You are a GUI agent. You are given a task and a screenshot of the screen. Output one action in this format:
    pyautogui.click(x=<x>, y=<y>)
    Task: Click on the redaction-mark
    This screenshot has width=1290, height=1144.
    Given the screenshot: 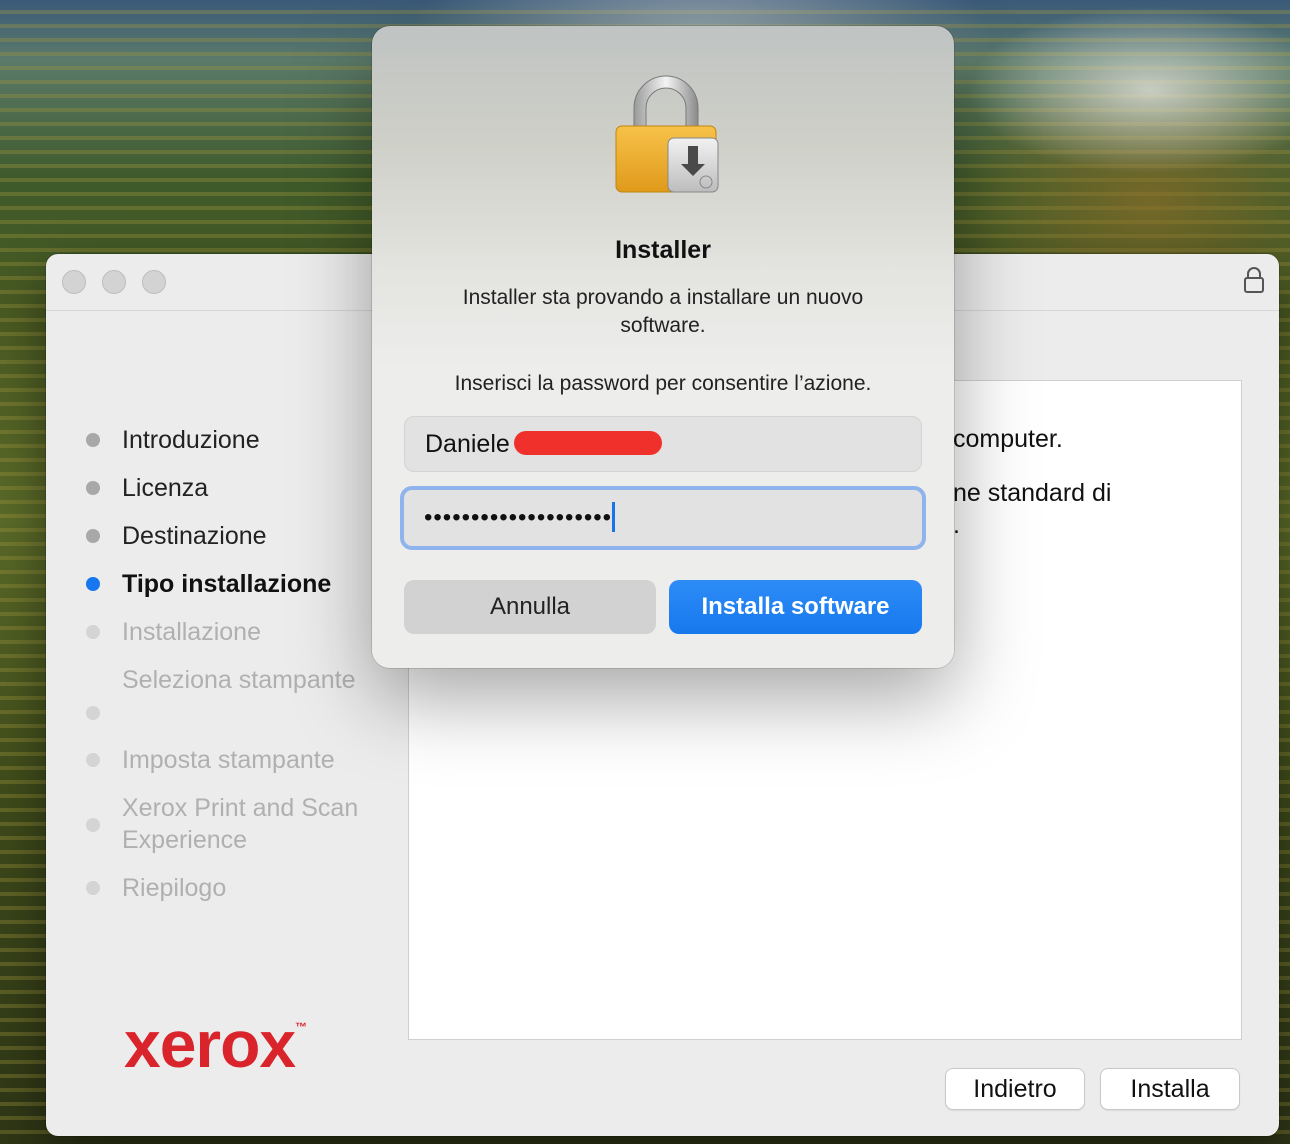 What is the action you would take?
    pyautogui.click(x=587, y=443)
    